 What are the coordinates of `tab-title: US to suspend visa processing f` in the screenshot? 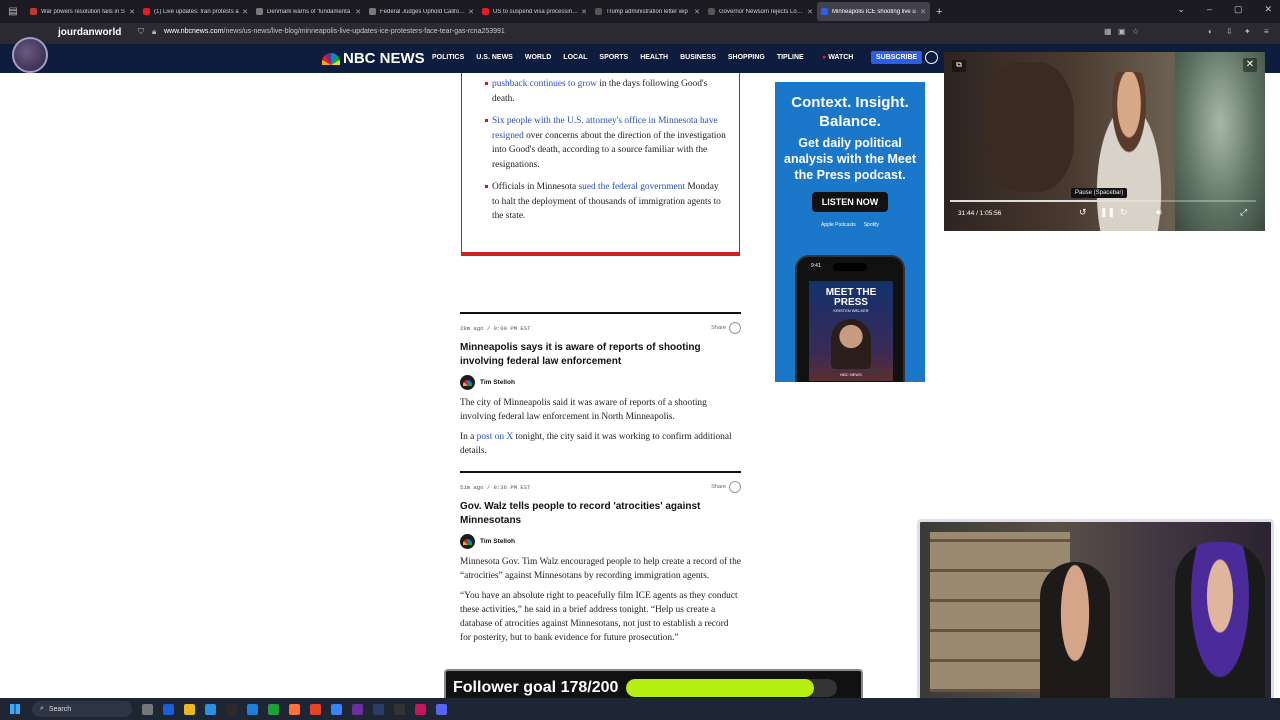 It's located at (536, 11).